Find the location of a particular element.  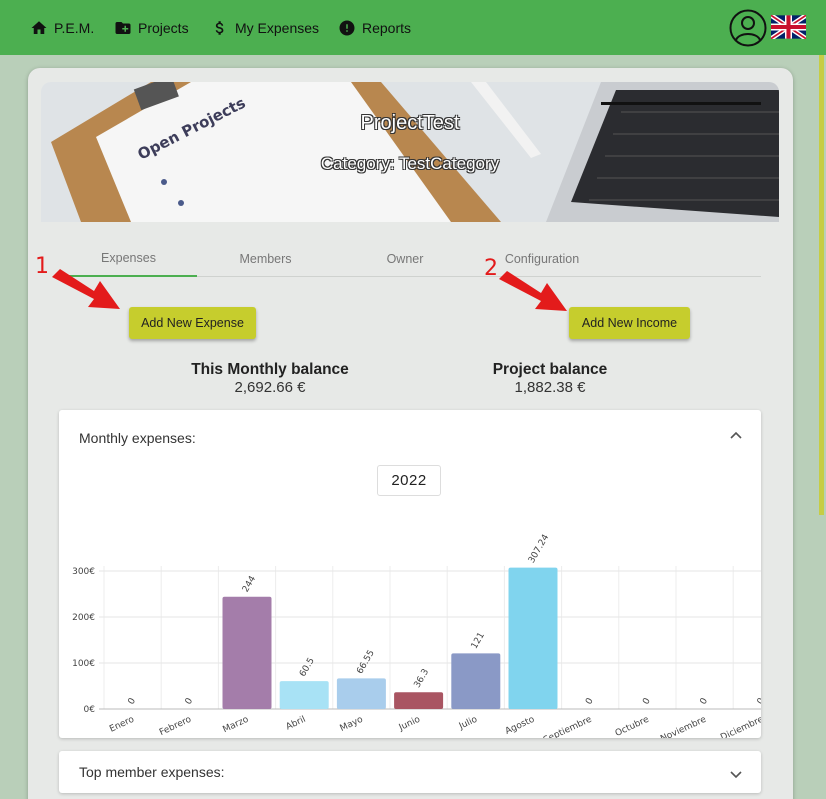

bar-value-label: 121 is located at coordinates (478, 641).